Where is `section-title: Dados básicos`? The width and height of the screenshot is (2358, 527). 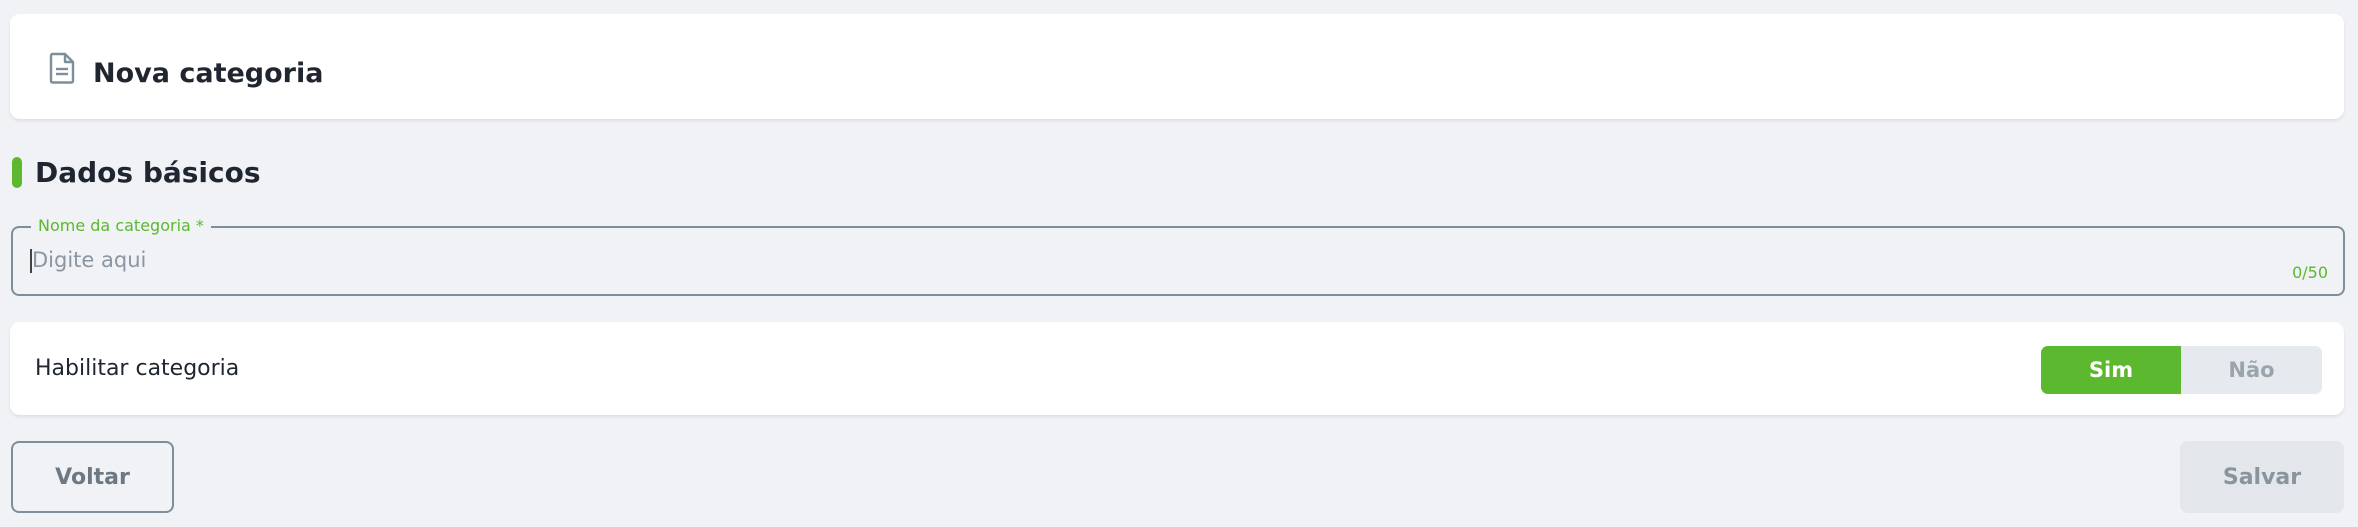
section-title: Dados básicos is located at coordinates (148, 172).